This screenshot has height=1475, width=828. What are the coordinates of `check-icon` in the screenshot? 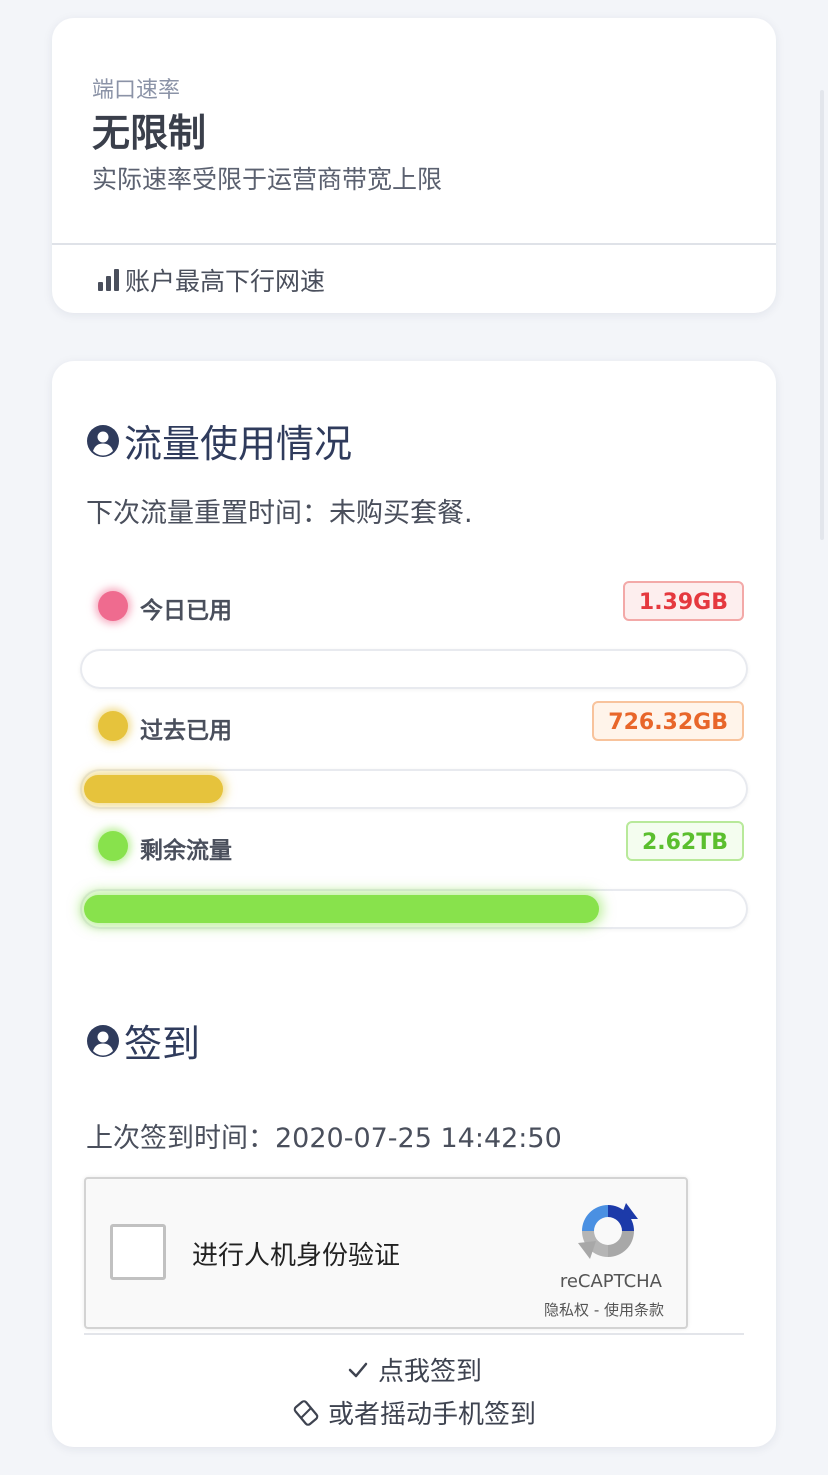 It's located at (358, 1369).